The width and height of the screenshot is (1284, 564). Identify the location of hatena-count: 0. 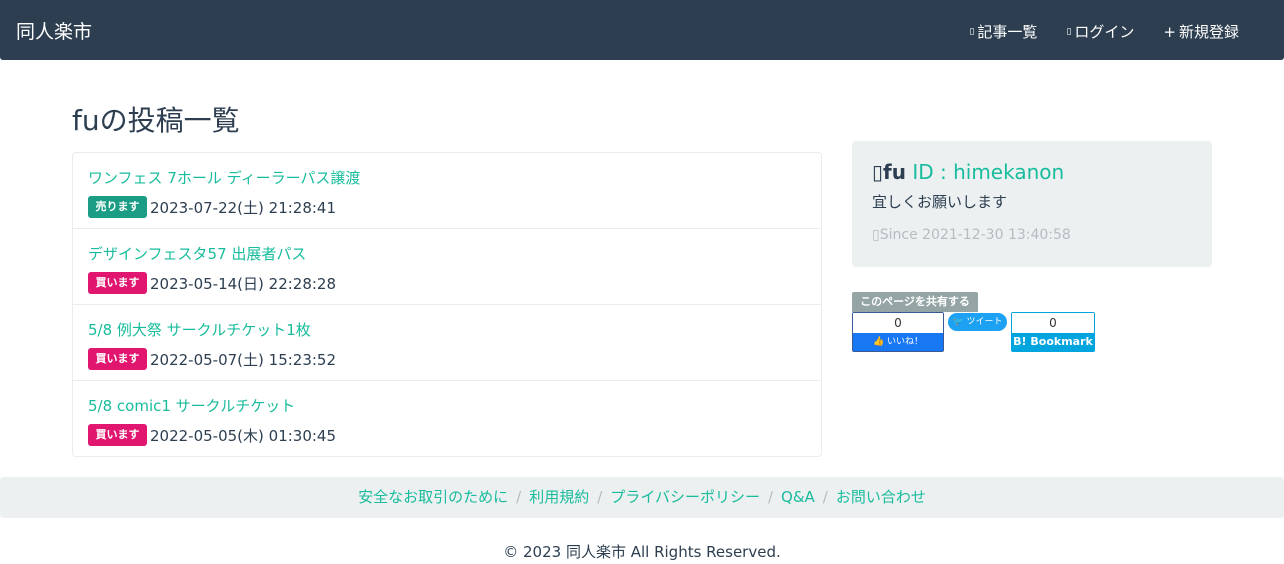
(1053, 323).